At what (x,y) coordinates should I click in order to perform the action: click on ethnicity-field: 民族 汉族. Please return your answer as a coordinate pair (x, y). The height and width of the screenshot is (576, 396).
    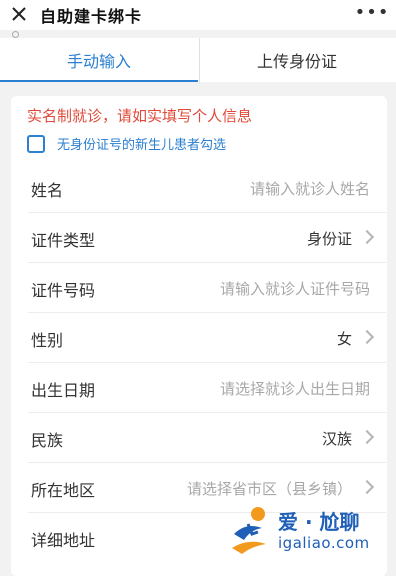
    Looking at the image, I should click on (207, 438).